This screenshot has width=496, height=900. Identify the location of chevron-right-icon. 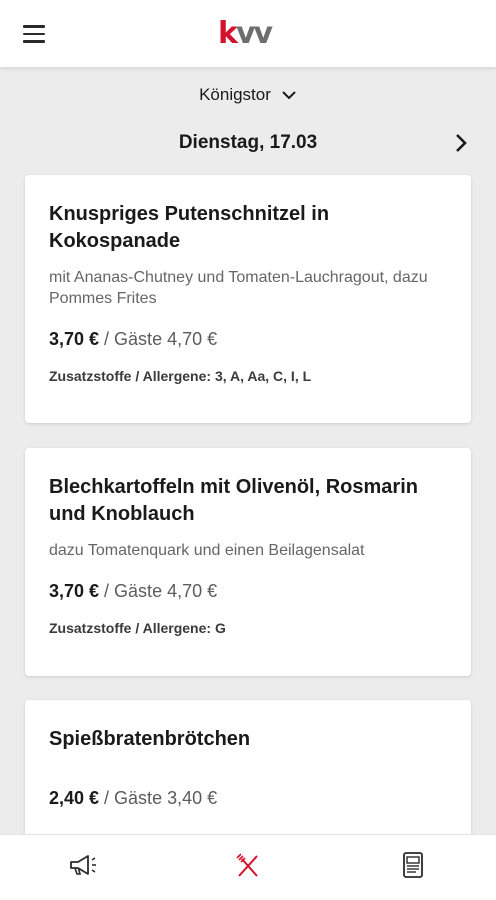
(461, 143).